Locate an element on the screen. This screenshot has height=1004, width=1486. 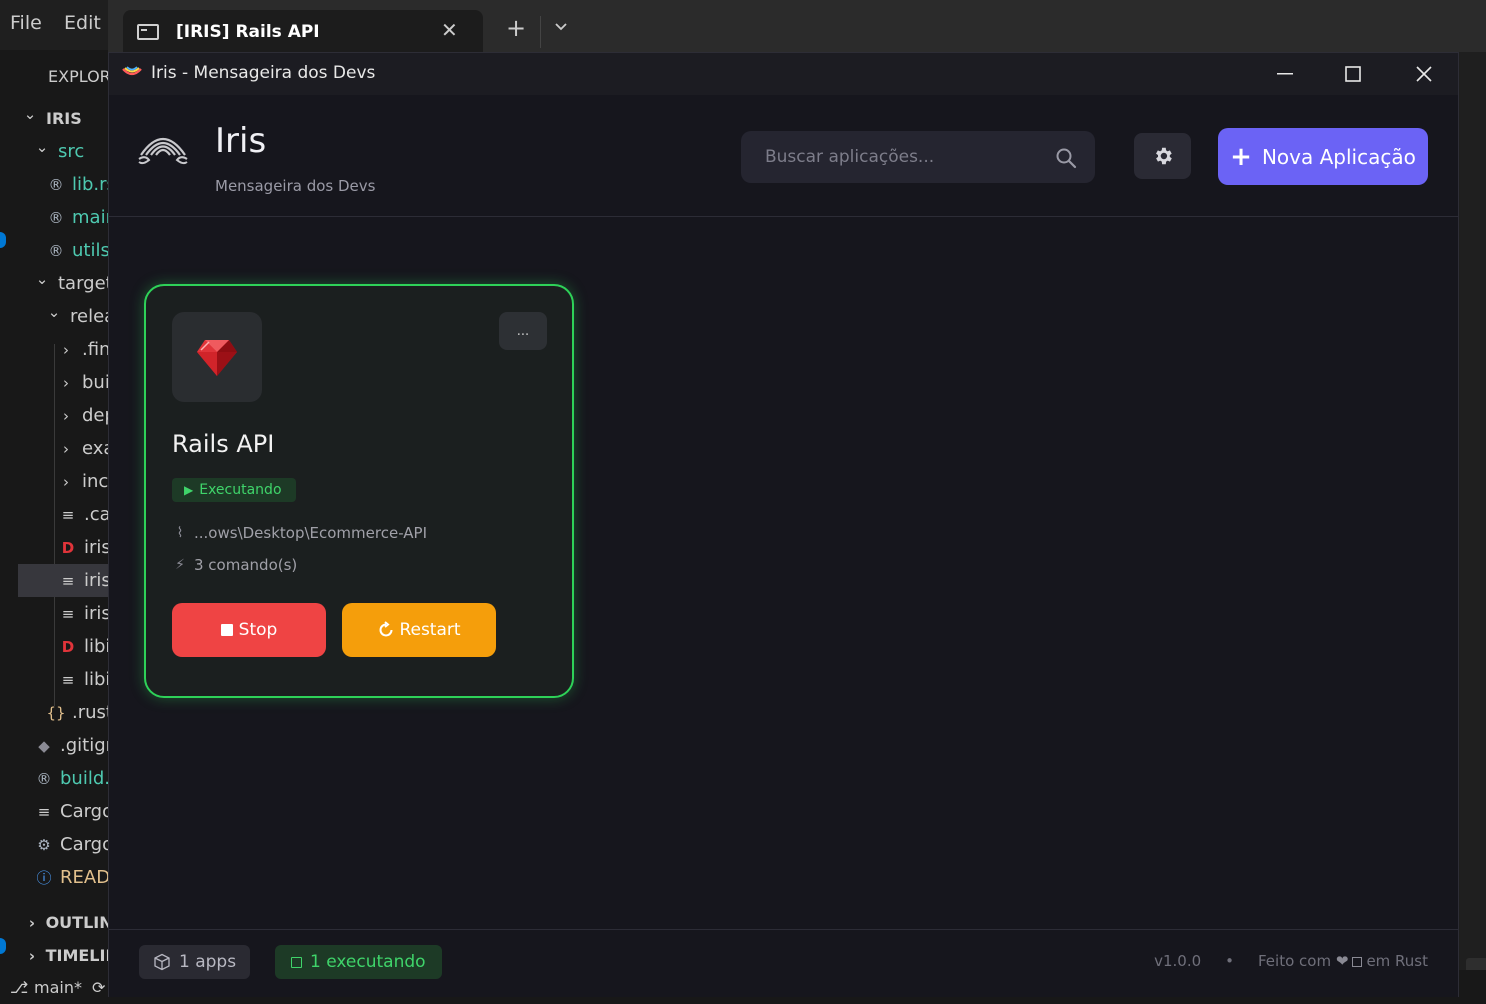
tree-item: › build is located at coordinates (64, 382).